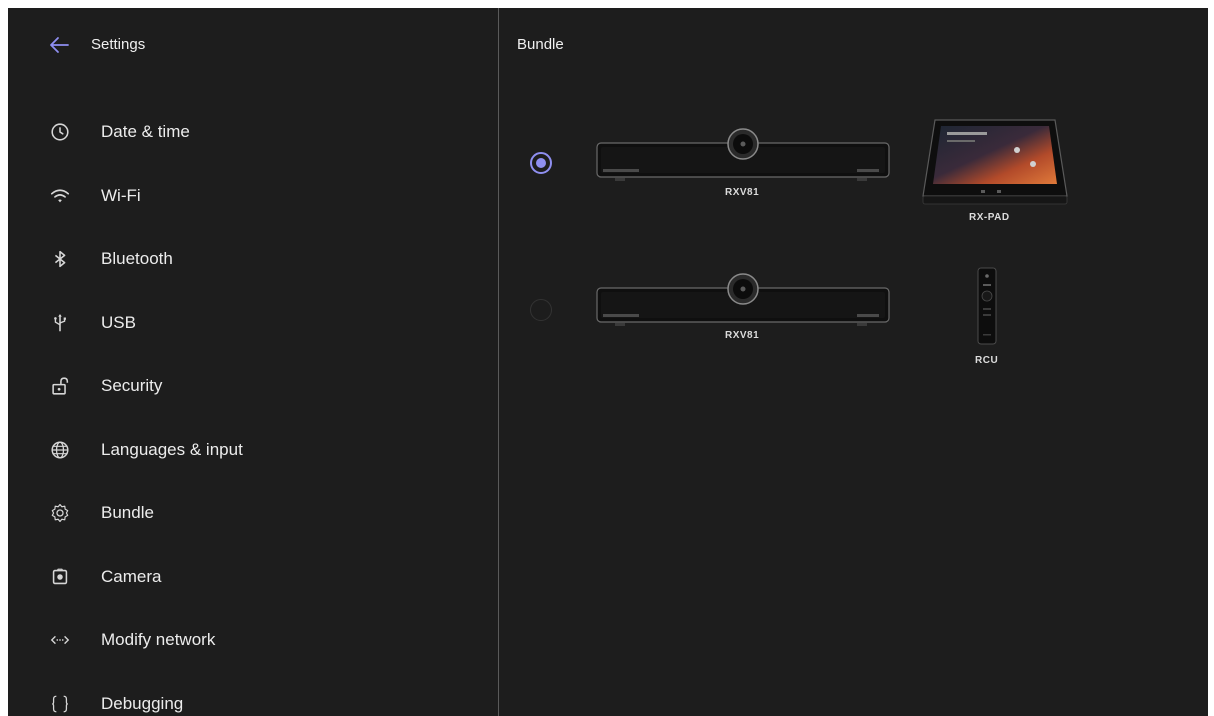 This screenshot has width=1214, height=716. What do you see at coordinates (60, 577) in the screenshot?
I see `camera-icon` at bounding box center [60, 577].